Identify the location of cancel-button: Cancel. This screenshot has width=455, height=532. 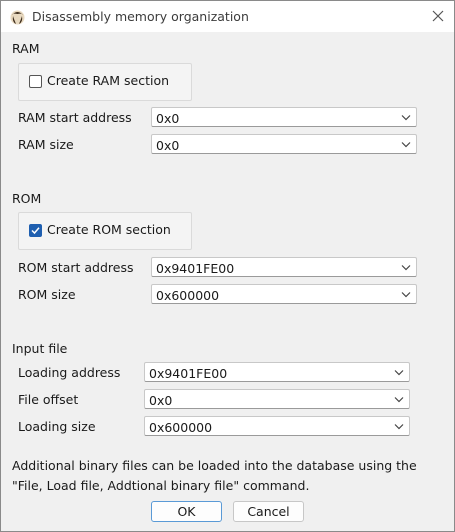
(268, 511).